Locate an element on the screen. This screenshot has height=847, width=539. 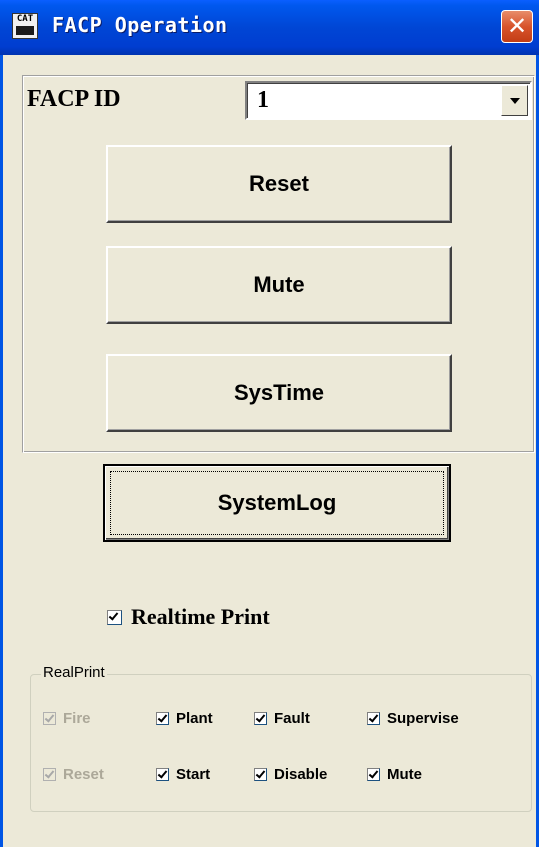
mute-button: Mute is located at coordinates (279, 285).